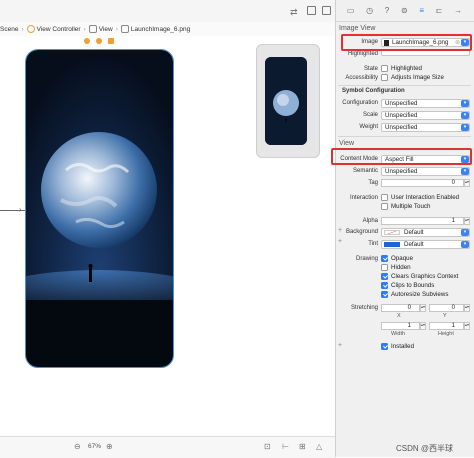  Describe the element at coordinates (370, 69) in the screenshot. I see `state-label: State` at that location.